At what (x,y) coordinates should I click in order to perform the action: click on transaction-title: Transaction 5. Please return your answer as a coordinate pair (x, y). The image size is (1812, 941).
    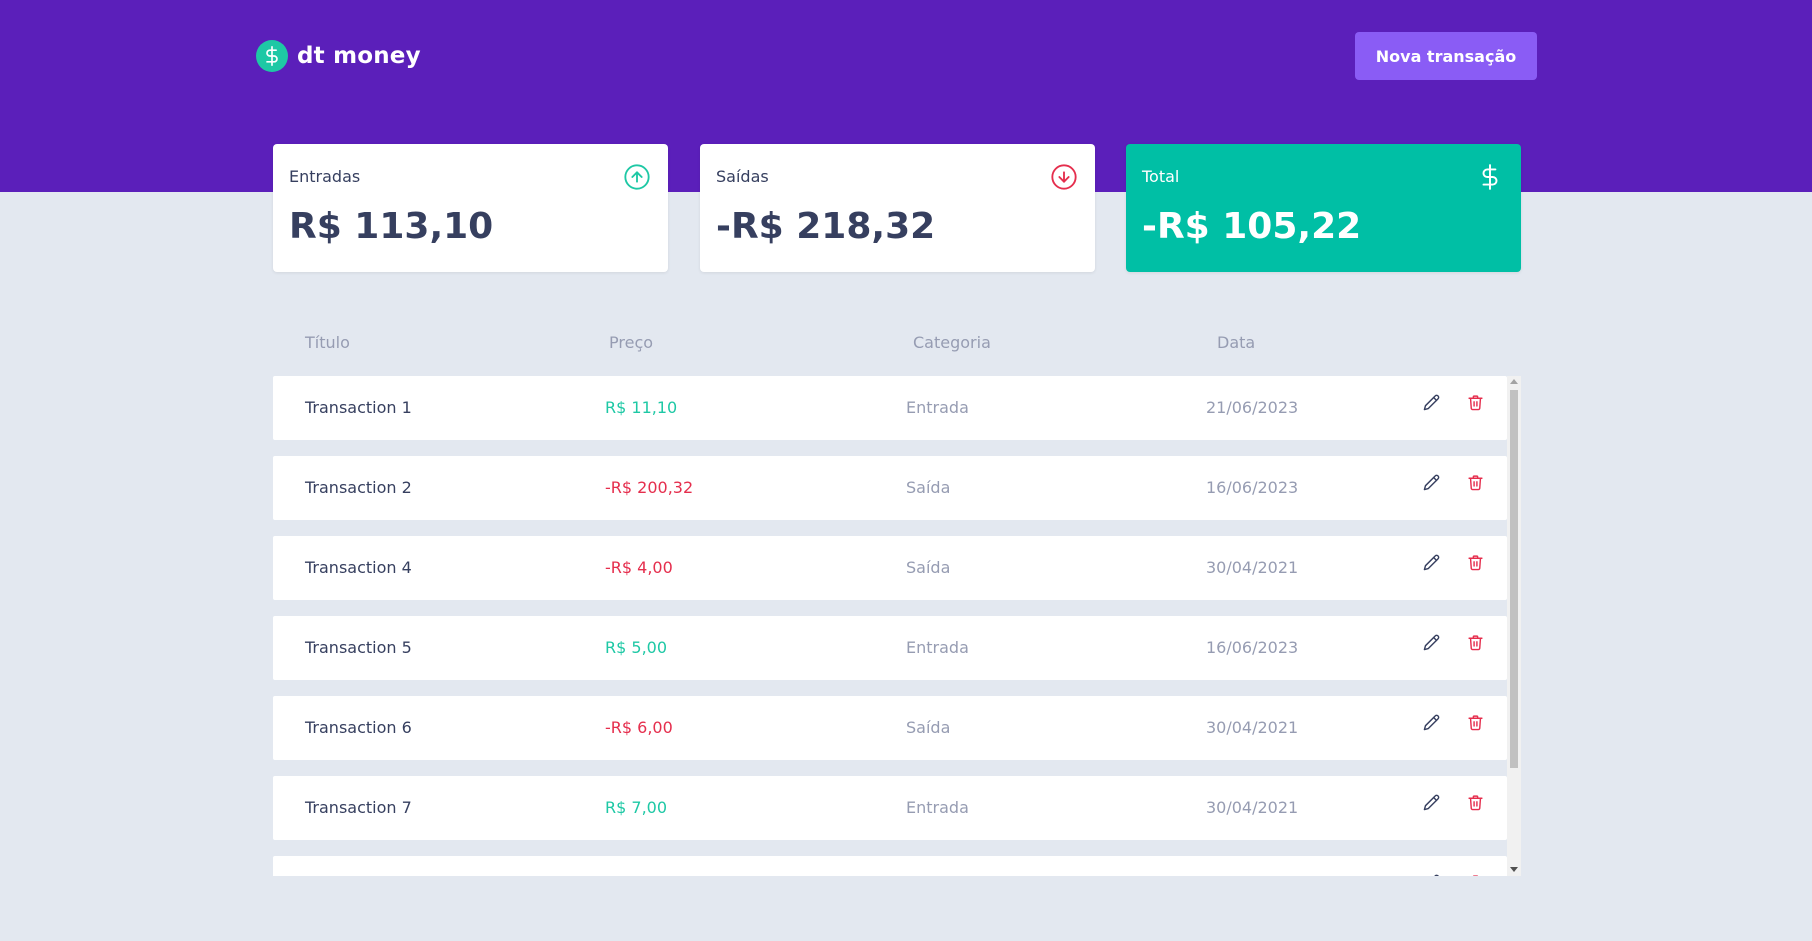
    Looking at the image, I should click on (358, 647).